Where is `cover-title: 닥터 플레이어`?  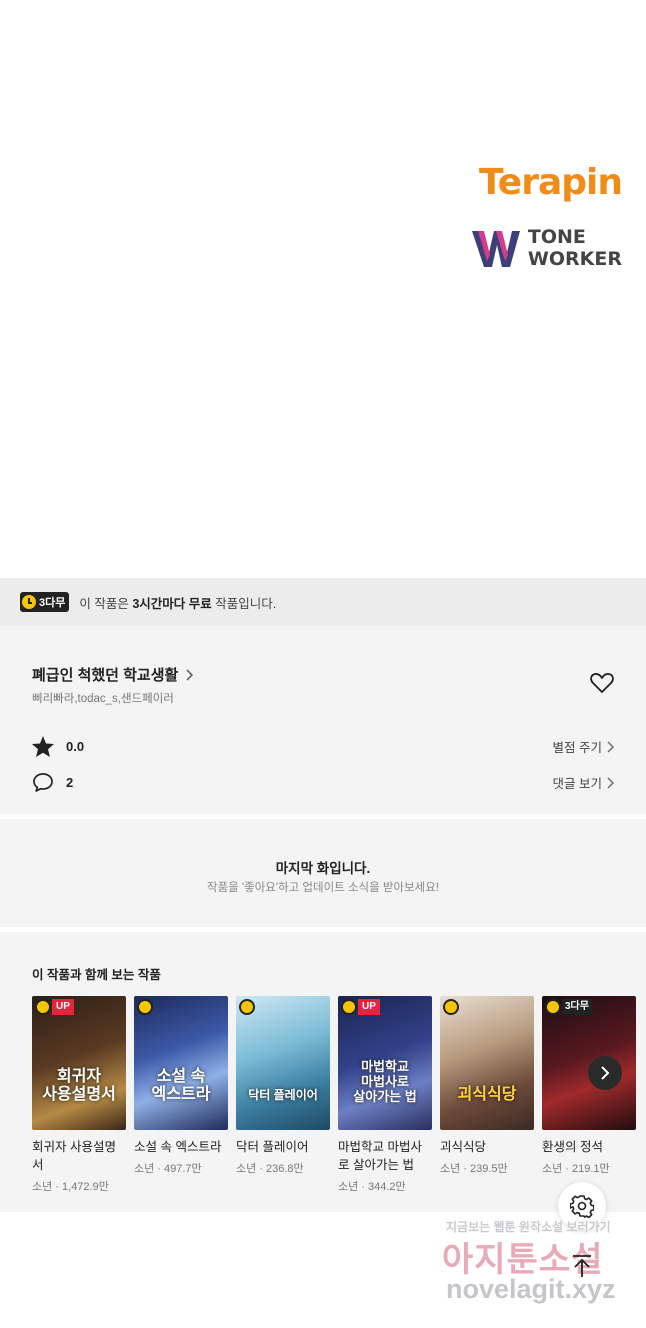
cover-title: 닥터 플레이어 is located at coordinates (283, 1095).